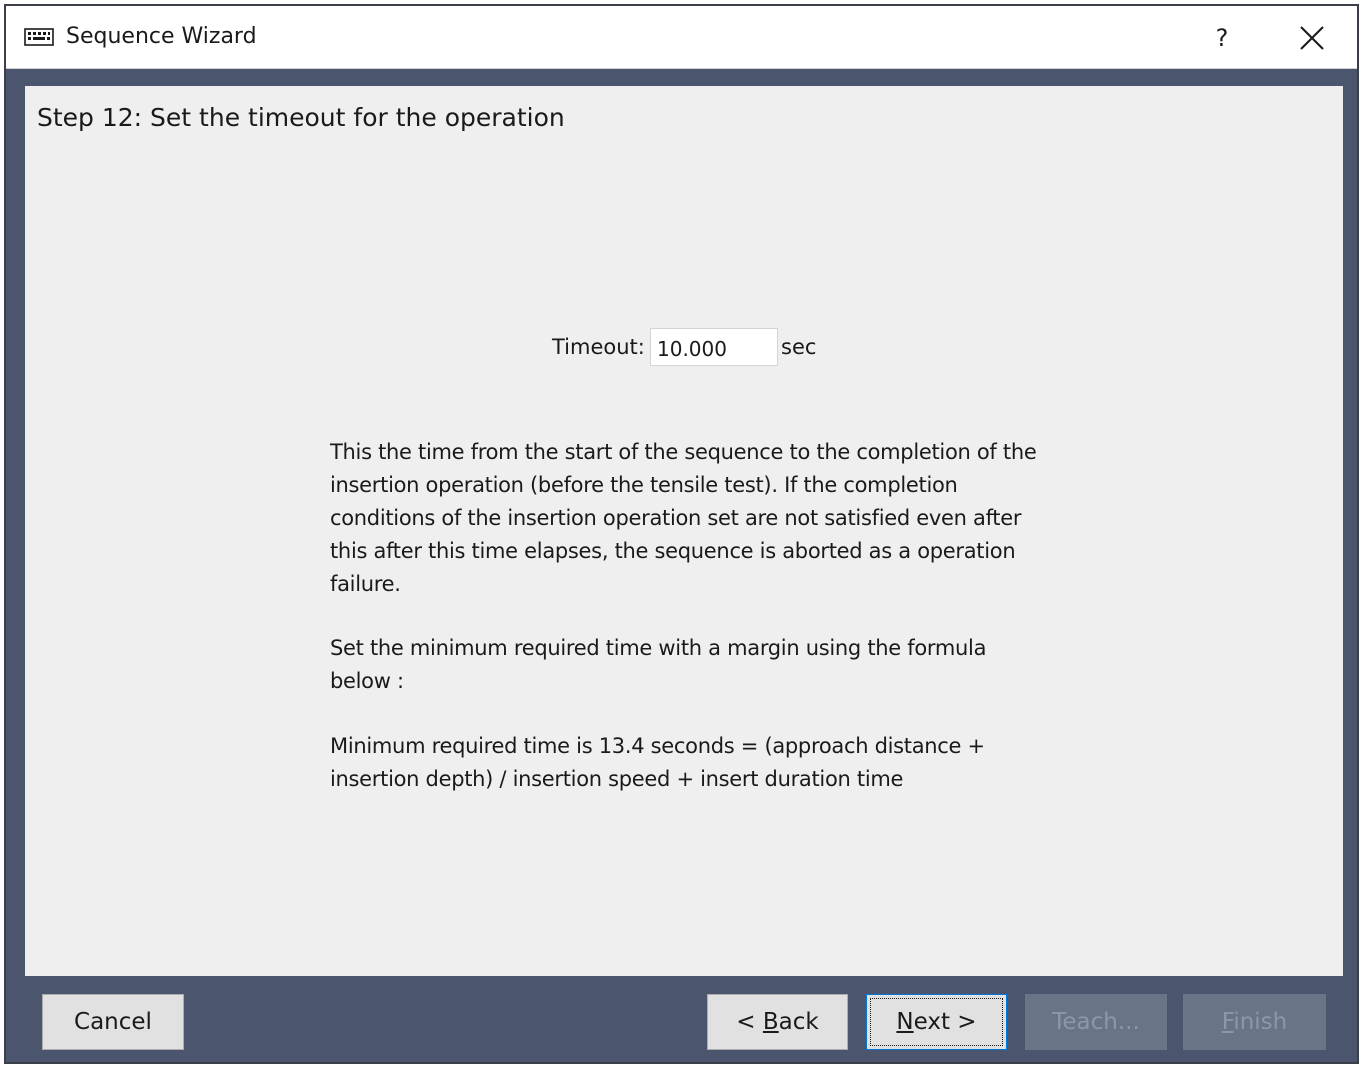 Image resolution: width=1365 pixels, height=1068 pixels. Describe the element at coordinates (1222, 38) in the screenshot. I see `help-button: ?` at that location.